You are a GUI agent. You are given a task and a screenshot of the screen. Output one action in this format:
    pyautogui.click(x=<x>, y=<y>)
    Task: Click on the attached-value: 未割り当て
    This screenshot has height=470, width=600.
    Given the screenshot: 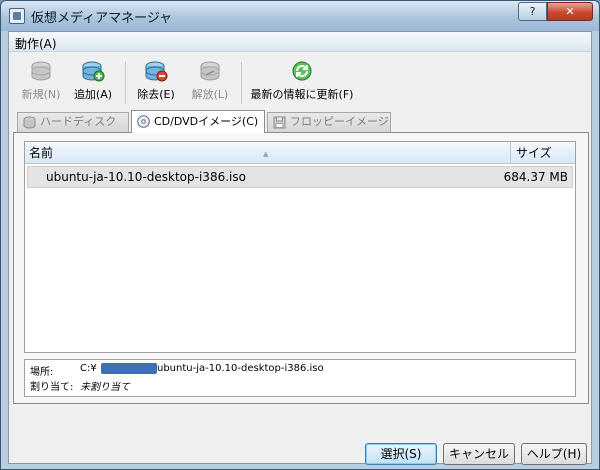 What is the action you would take?
    pyautogui.click(x=105, y=387)
    